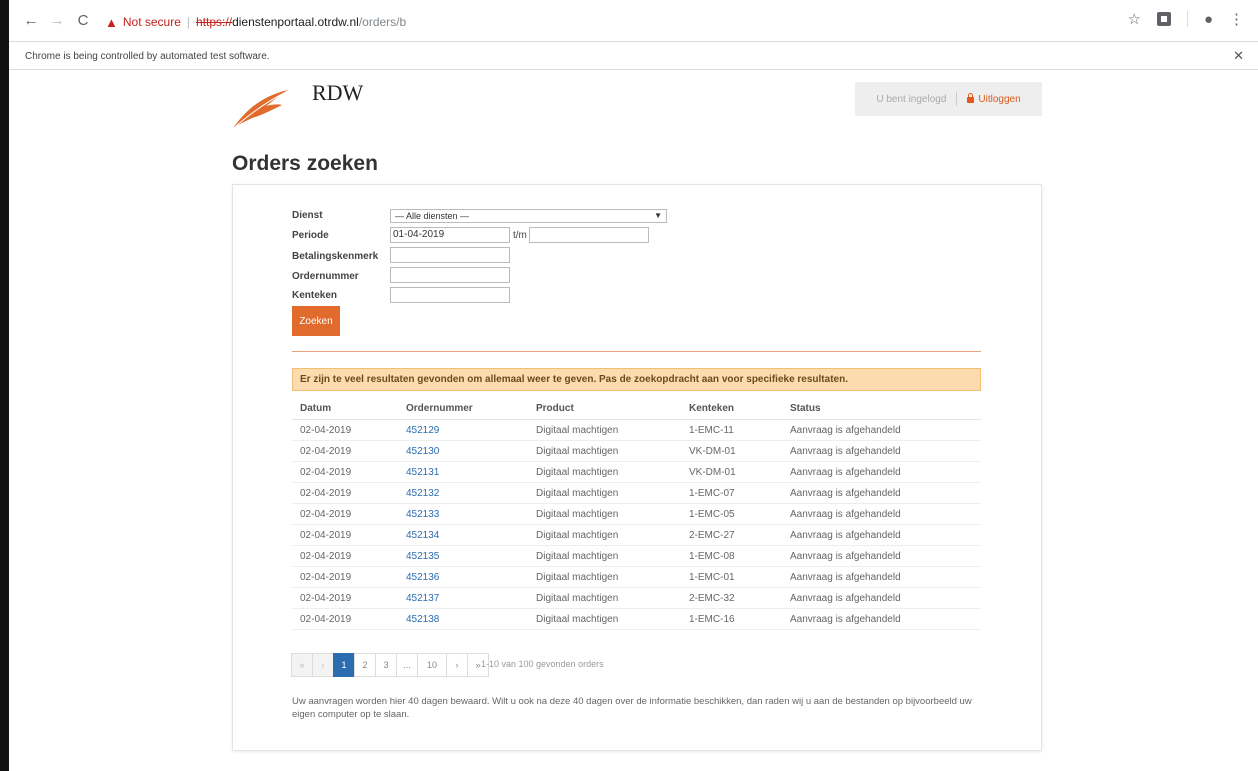 The width and height of the screenshot is (1258, 771). What do you see at coordinates (450, 295) in the screenshot?
I see `kenteken-input` at bounding box center [450, 295].